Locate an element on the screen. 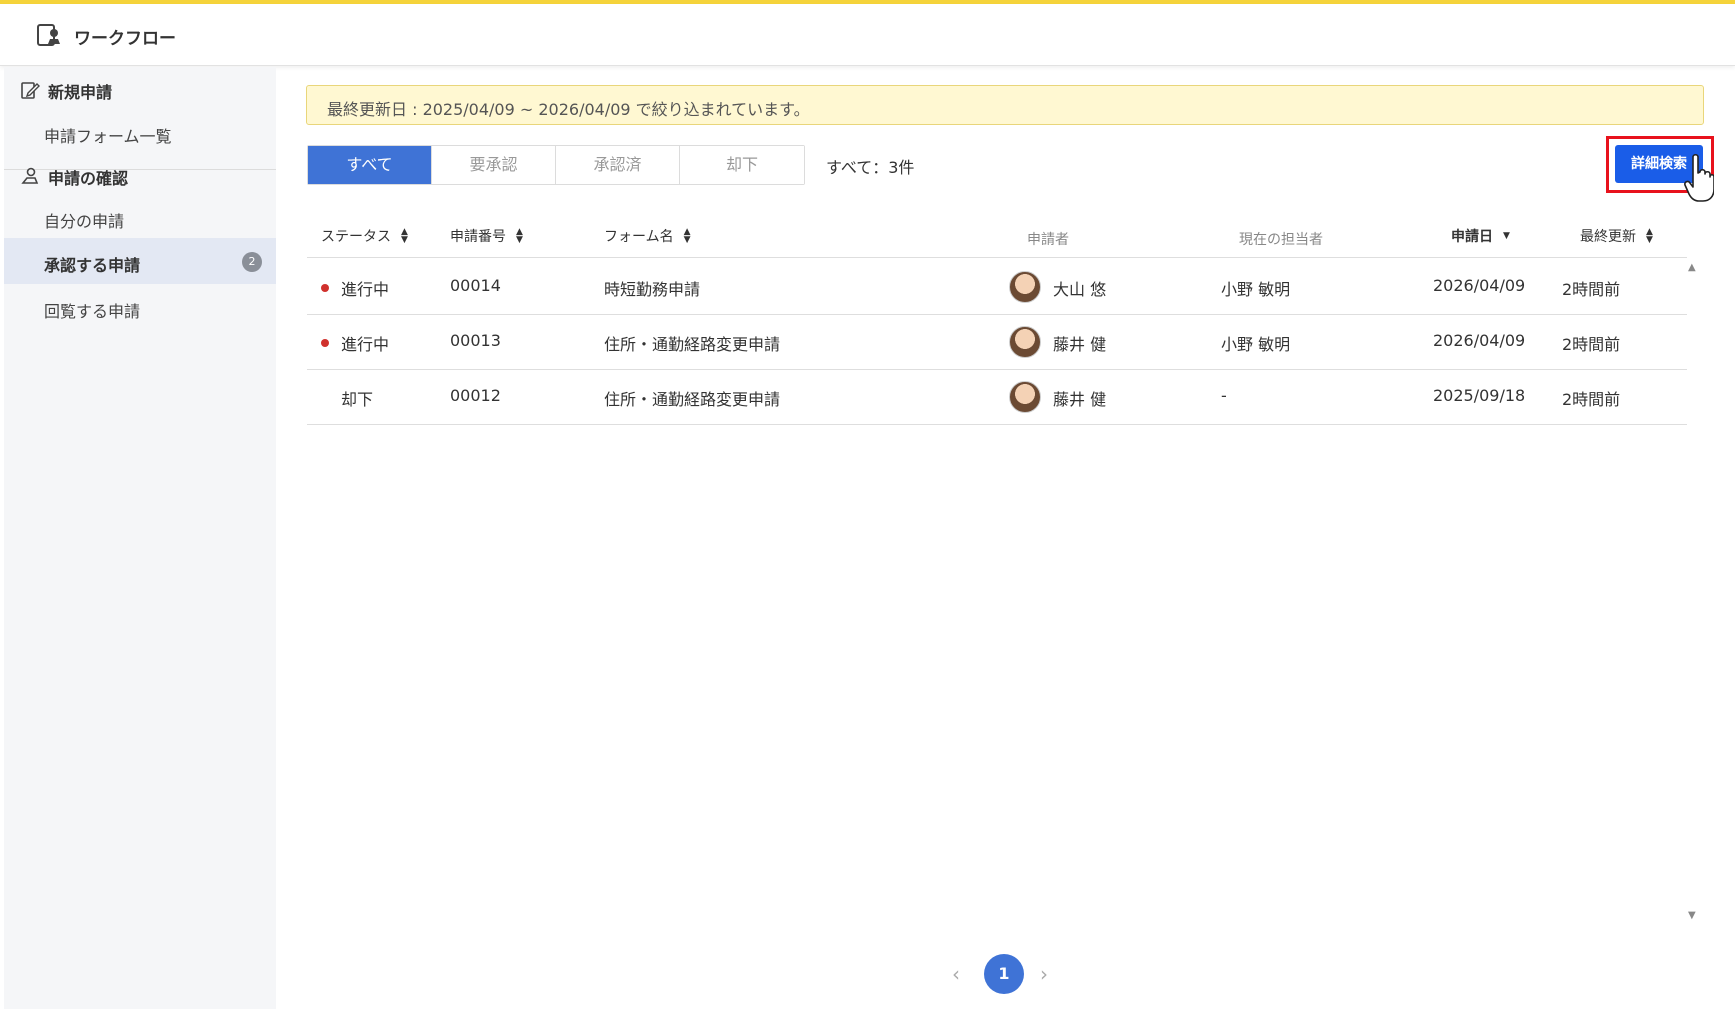  hand-pointer-icon is located at coordinates (1699, 177).